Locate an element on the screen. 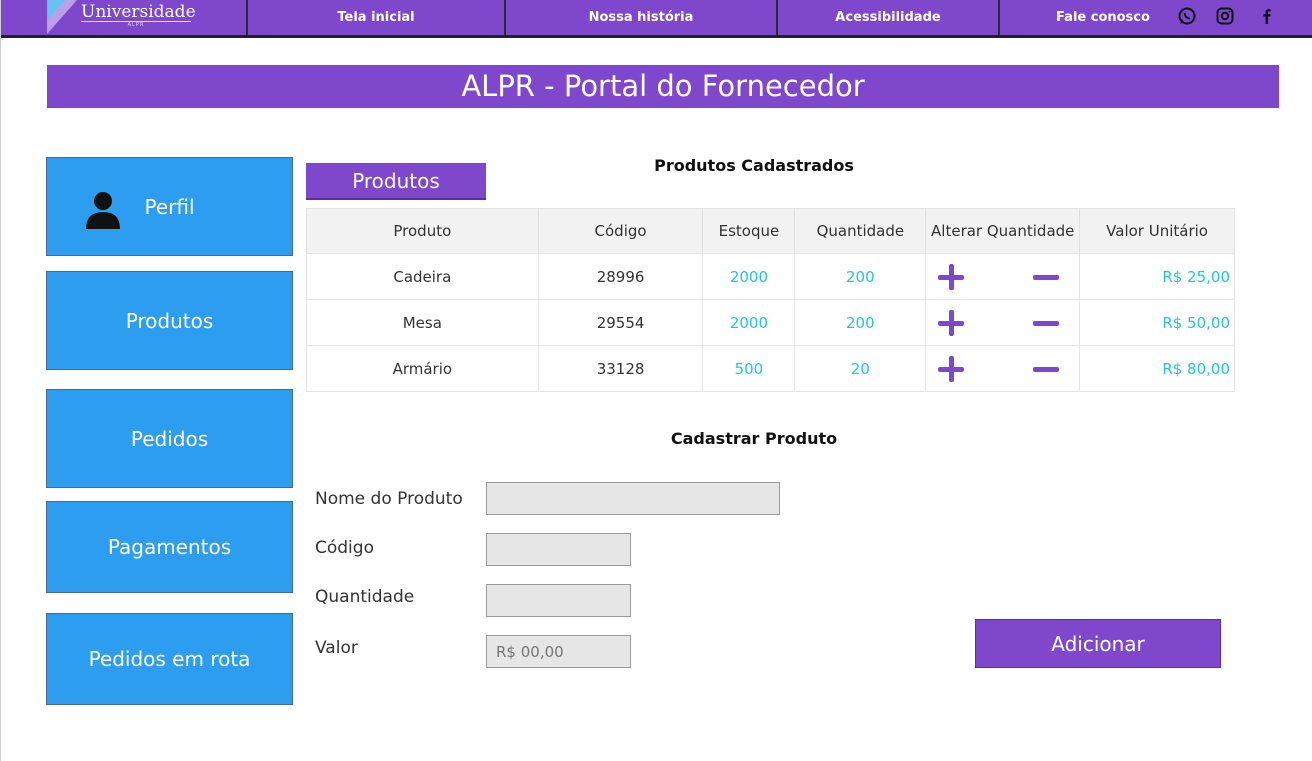  nav-history: Nossa história is located at coordinates (641, 17).